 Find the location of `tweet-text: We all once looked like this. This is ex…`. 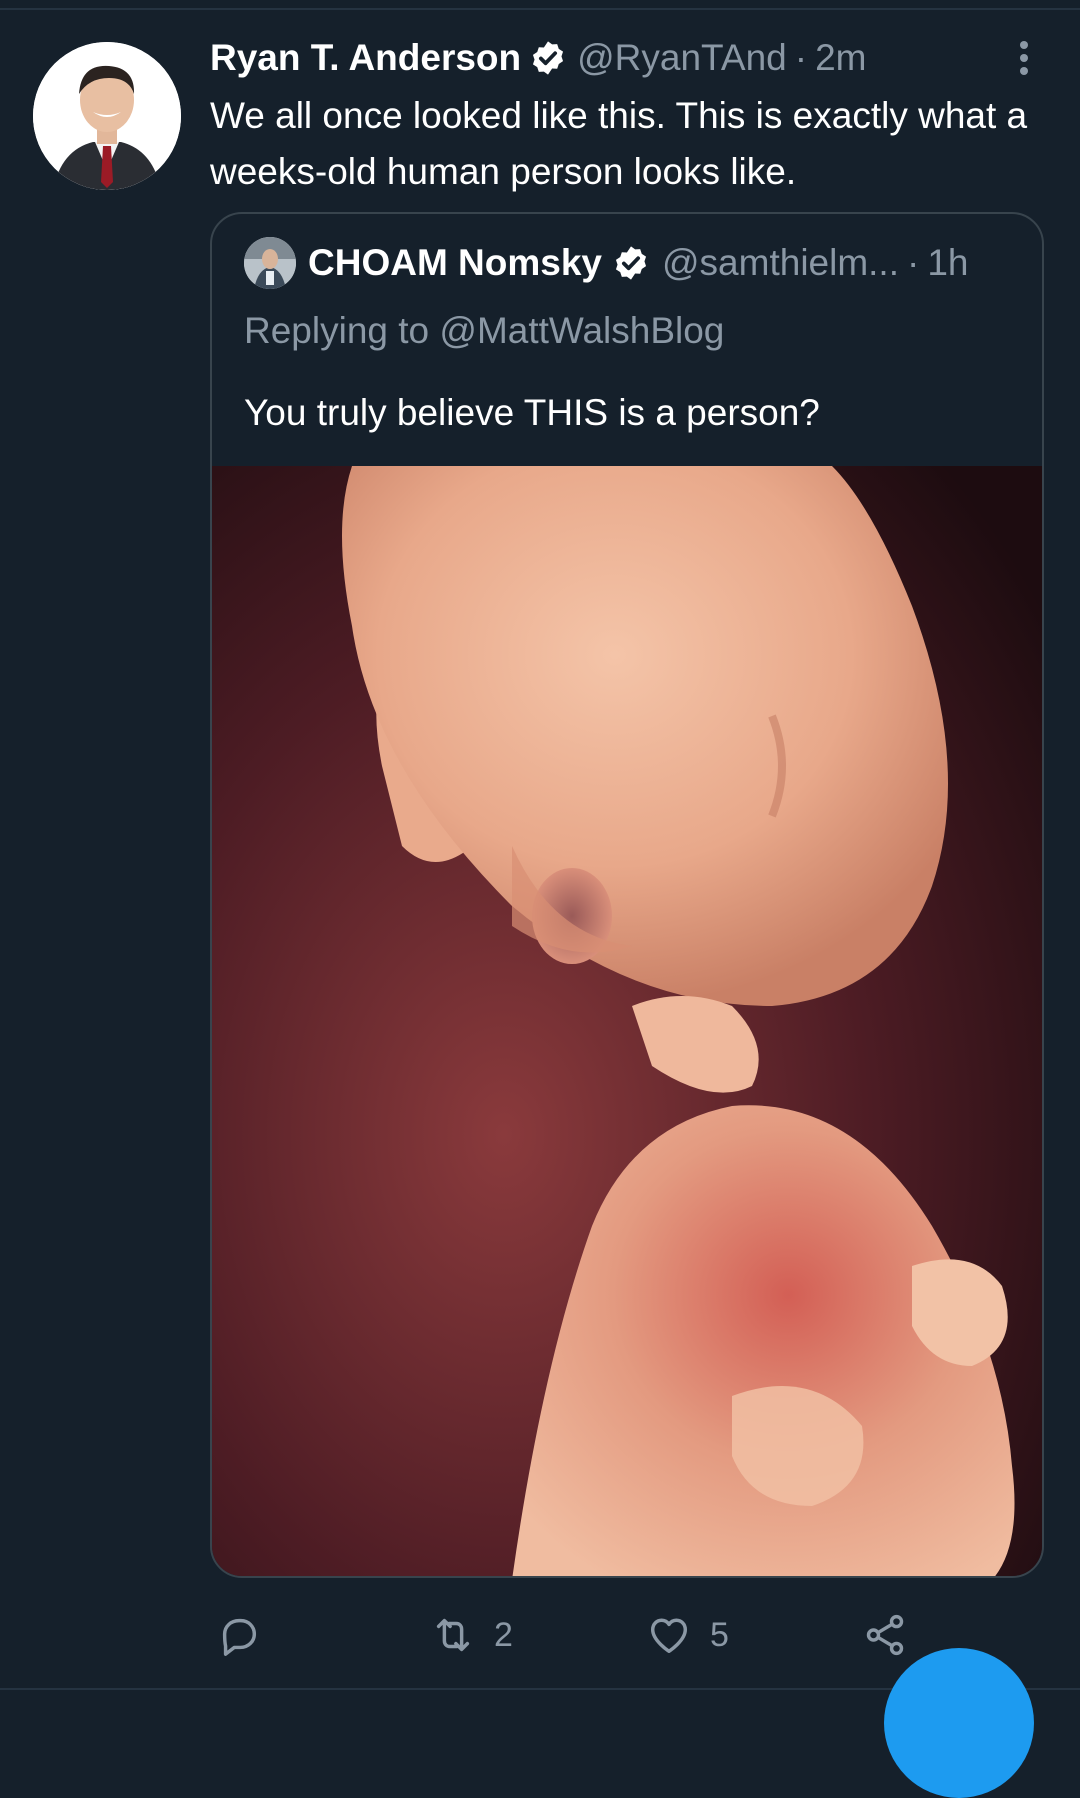

tweet-text: We all once looked like this. This is ex… is located at coordinates (619, 143).